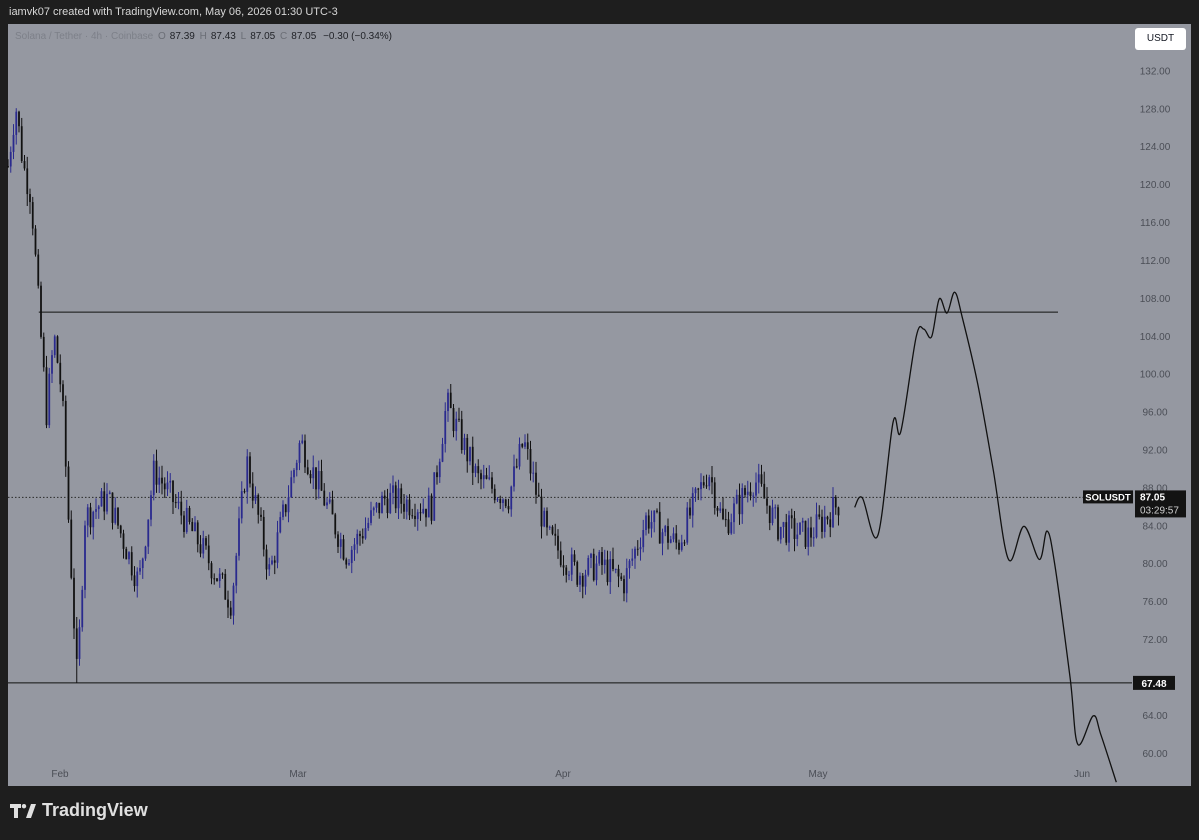 The width and height of the screenshot is (1199, 840). I want to click on projected-path, so click(985, 537).